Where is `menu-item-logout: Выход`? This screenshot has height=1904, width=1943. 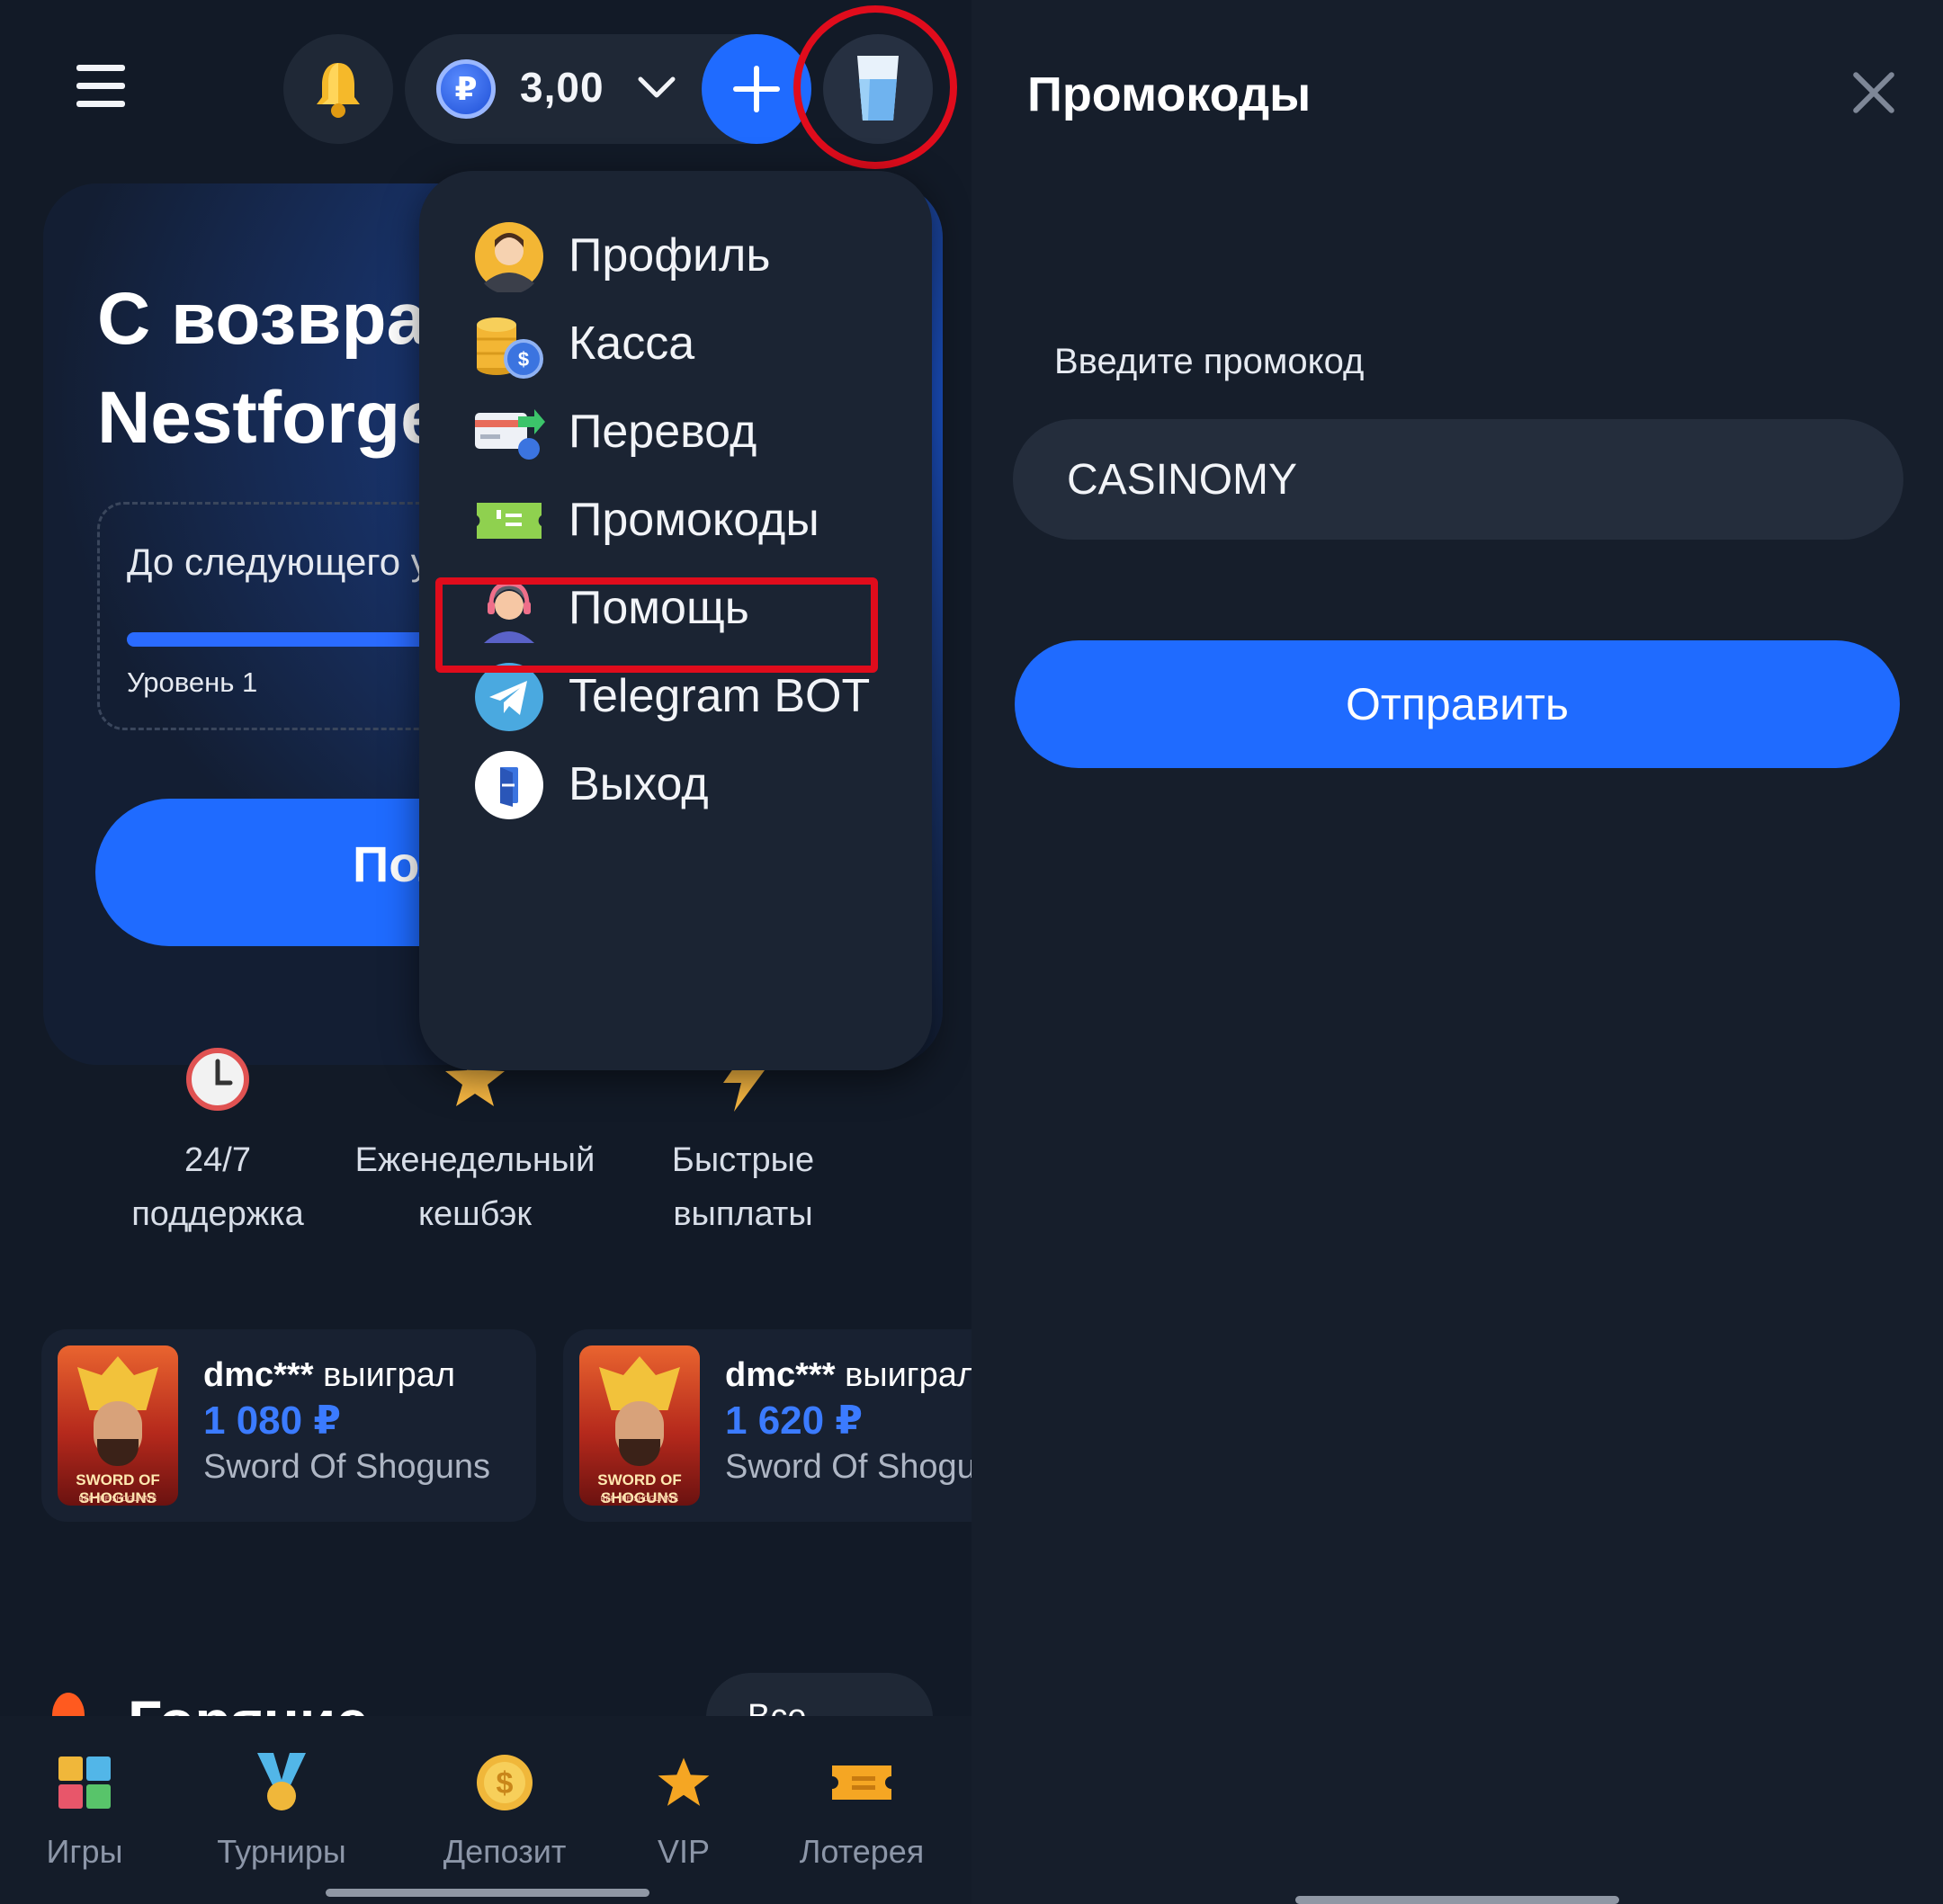
menu-item-logout: Выход is located at coordinates (689, 785).